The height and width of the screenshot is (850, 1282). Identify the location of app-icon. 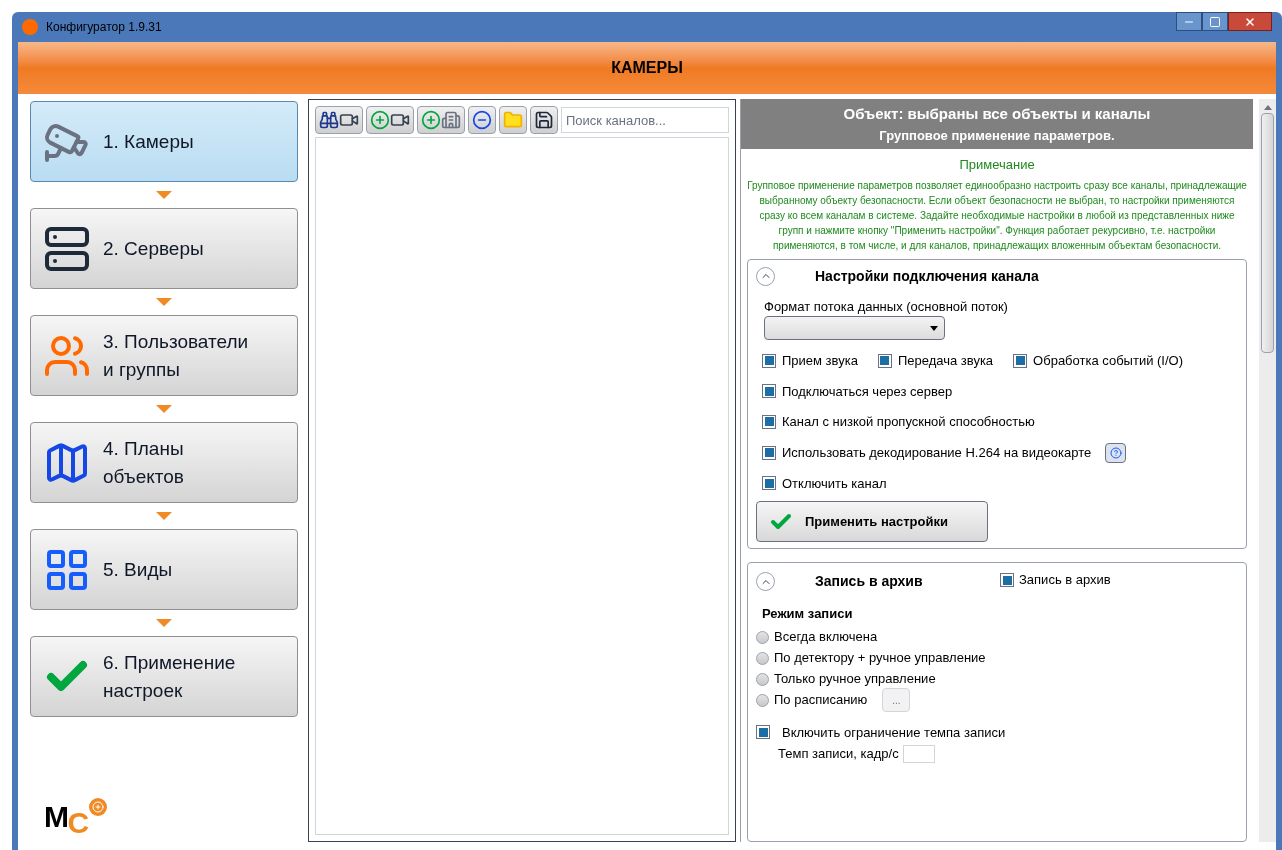
(30, 27).